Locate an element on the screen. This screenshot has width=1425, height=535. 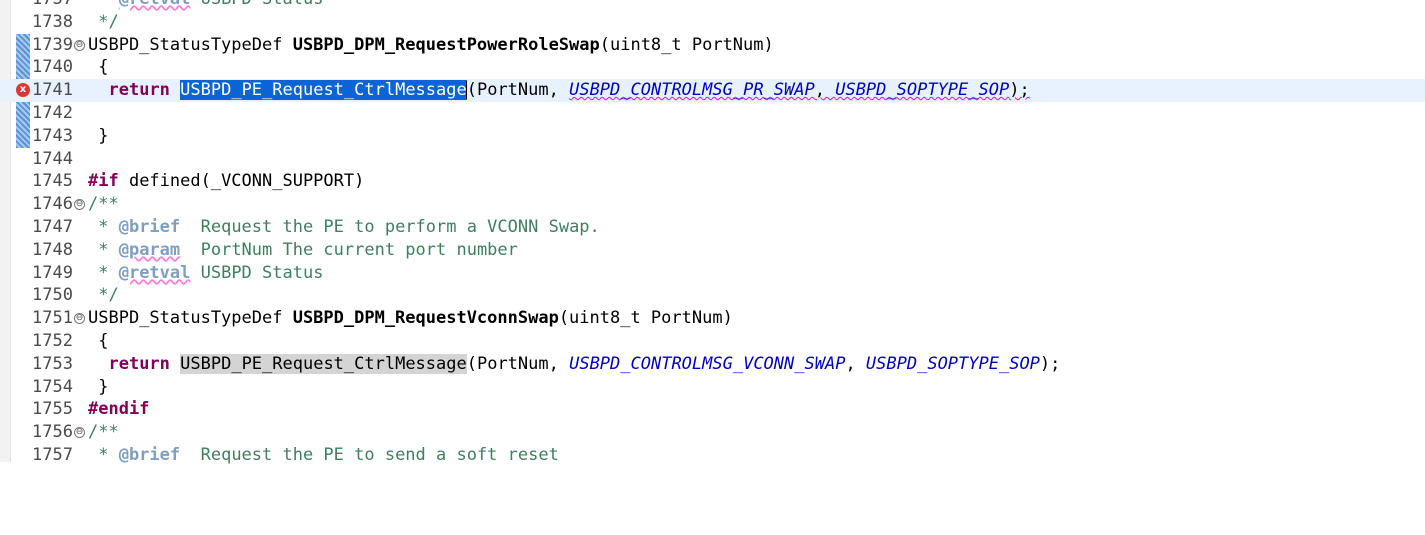
line-number: 1749 is located at coordinates (52, 272).